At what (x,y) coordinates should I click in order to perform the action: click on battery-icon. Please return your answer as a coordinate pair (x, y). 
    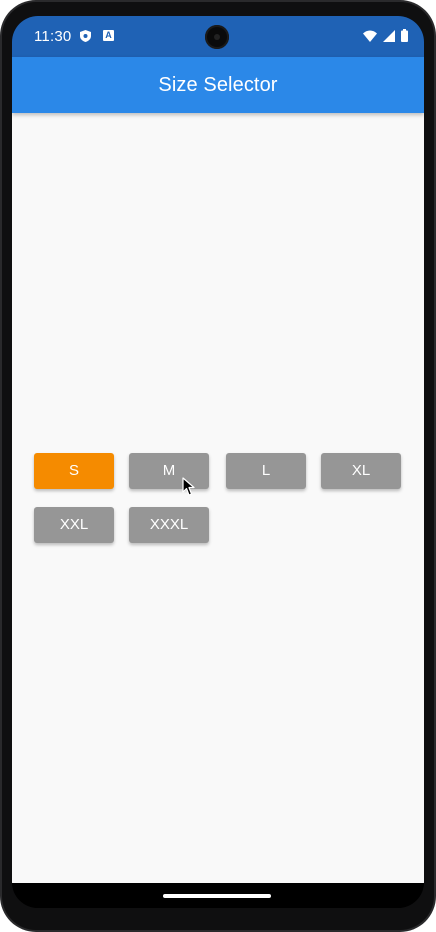
    Looking at the image, I should click on (404, 35).